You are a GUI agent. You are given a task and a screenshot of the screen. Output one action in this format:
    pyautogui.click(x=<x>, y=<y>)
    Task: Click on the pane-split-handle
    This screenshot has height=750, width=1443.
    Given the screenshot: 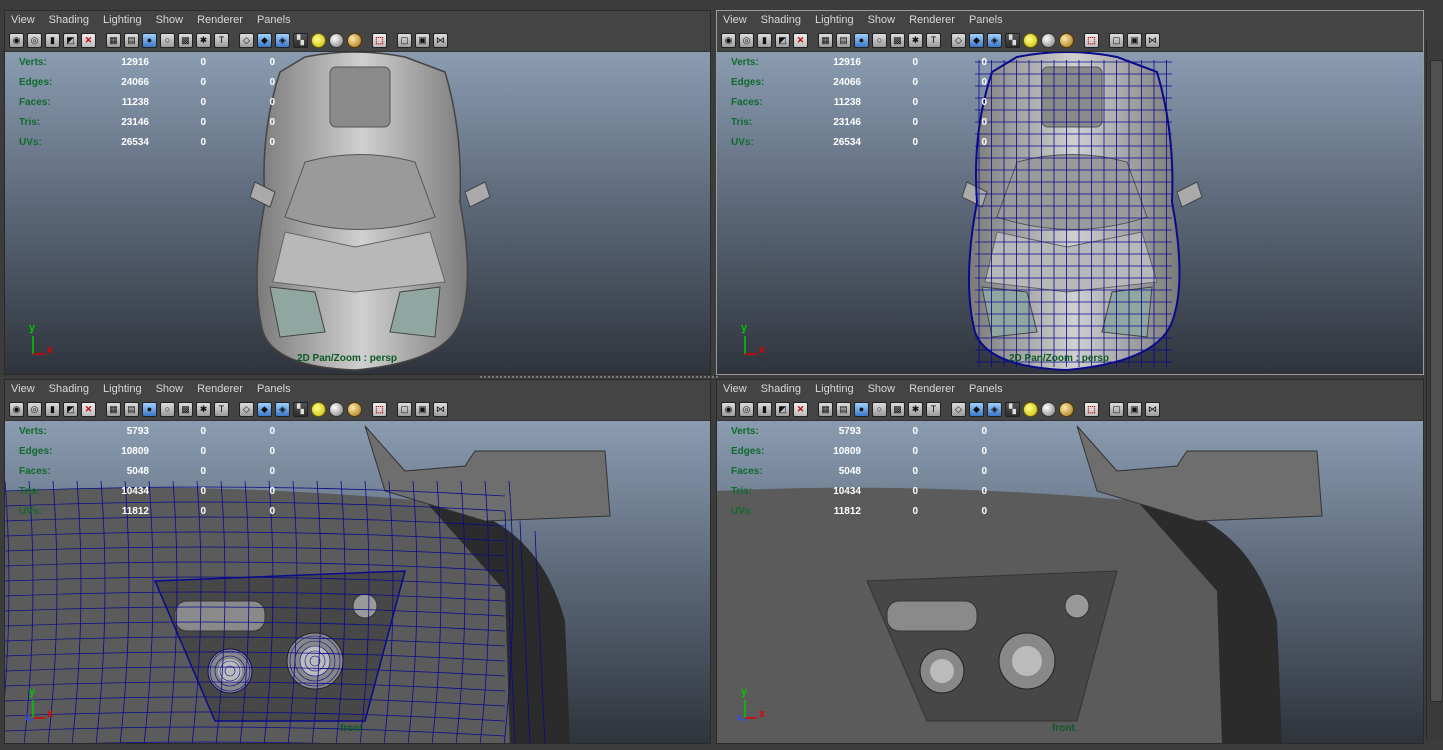 What is the action you would take?
    pyautogui.click(x=600, y=377)
    